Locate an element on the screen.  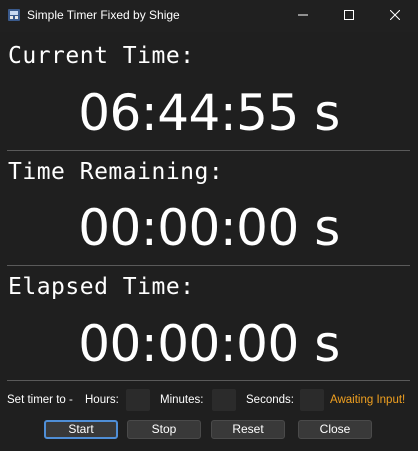
window-title: Simple Timer Fixed by Shige is located at coordinates (103, 15).